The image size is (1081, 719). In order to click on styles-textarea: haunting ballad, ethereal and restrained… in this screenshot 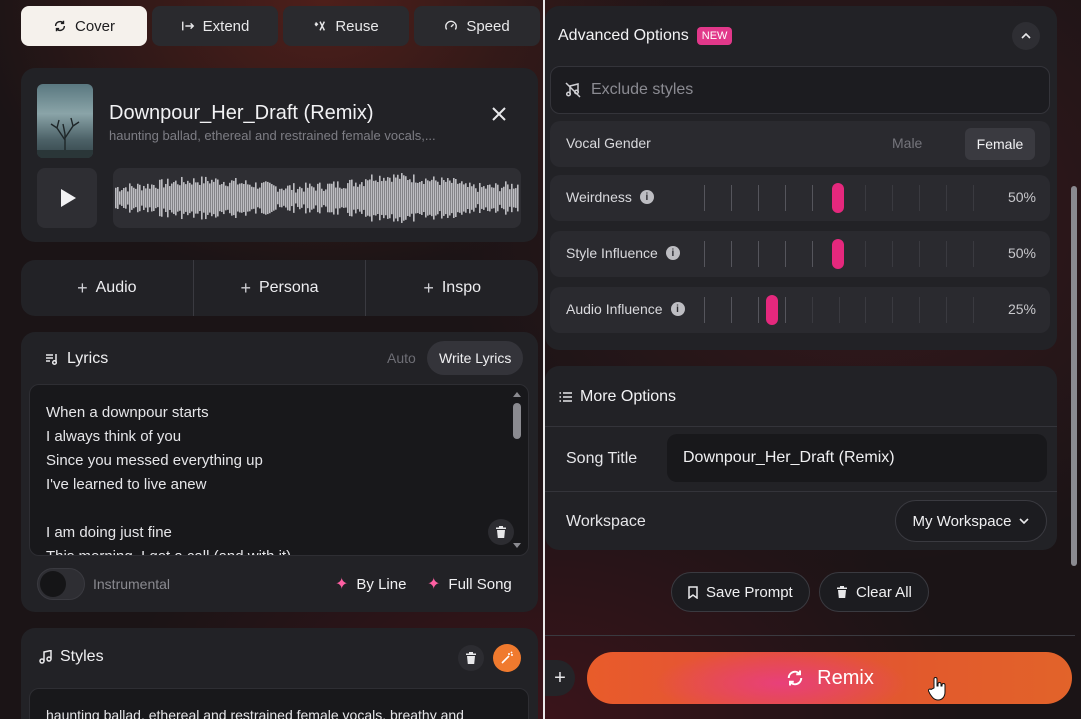, I will do `click(279, 703)`.